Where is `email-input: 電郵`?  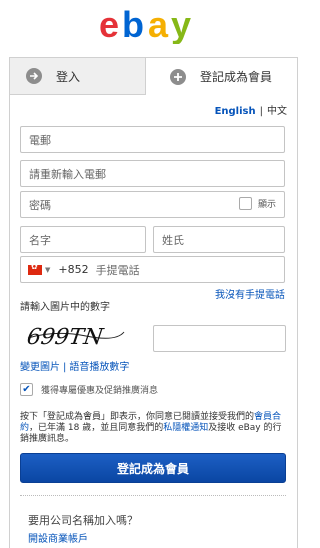
email-input: 電郵 is located at coordinates (152, 139).